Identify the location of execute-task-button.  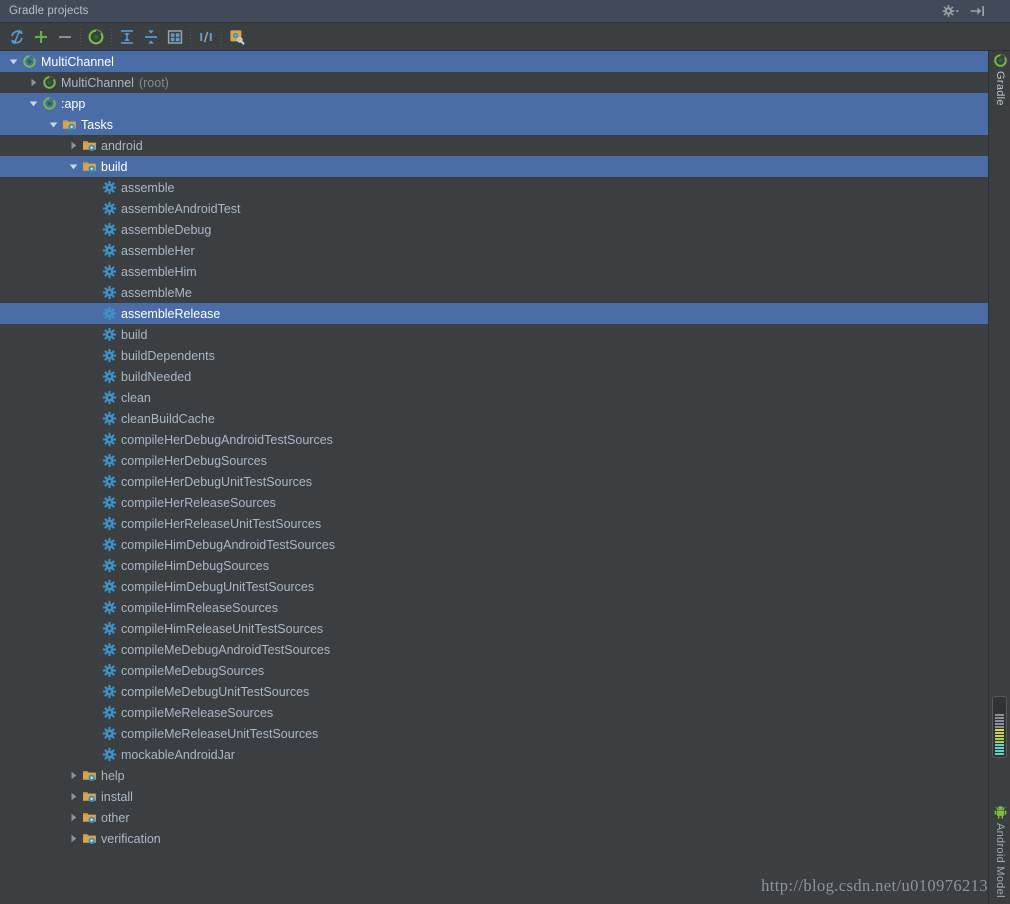
(96, 37).